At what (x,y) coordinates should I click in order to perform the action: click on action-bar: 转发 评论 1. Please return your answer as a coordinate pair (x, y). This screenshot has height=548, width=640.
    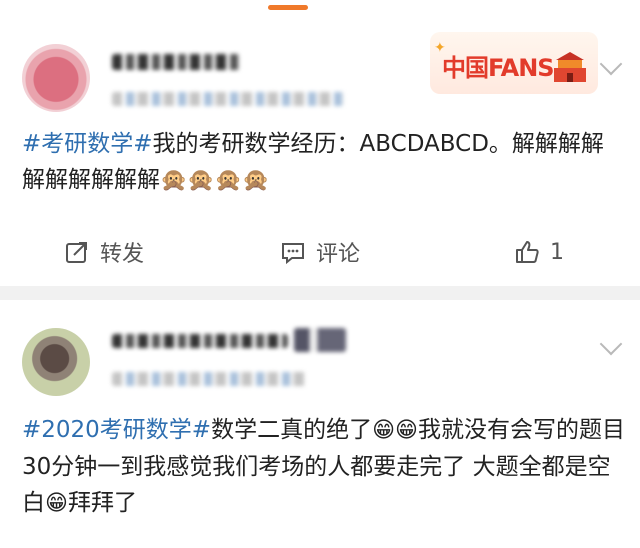
    Looking at the image, I should click on (320, 252).